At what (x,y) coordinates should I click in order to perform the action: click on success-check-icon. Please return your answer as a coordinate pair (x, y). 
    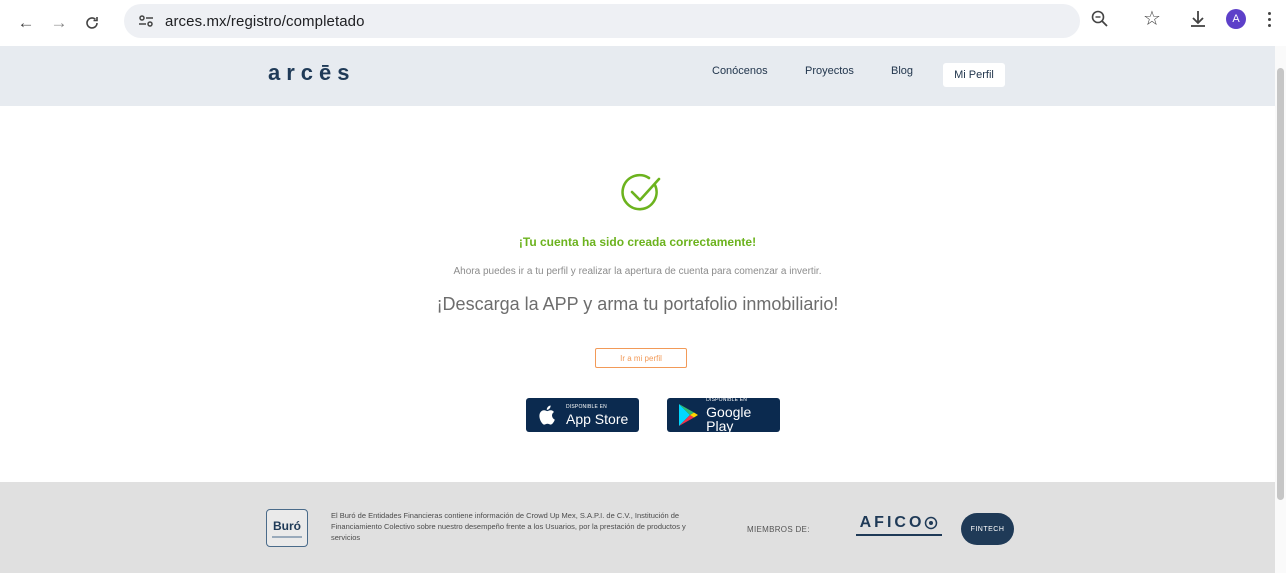
    Looking at the image, I should click on (641, 193).